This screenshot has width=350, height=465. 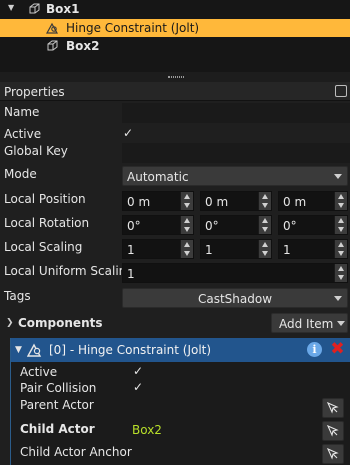 I want to click on delete-icon: ✖, so click(x=337, y=349).